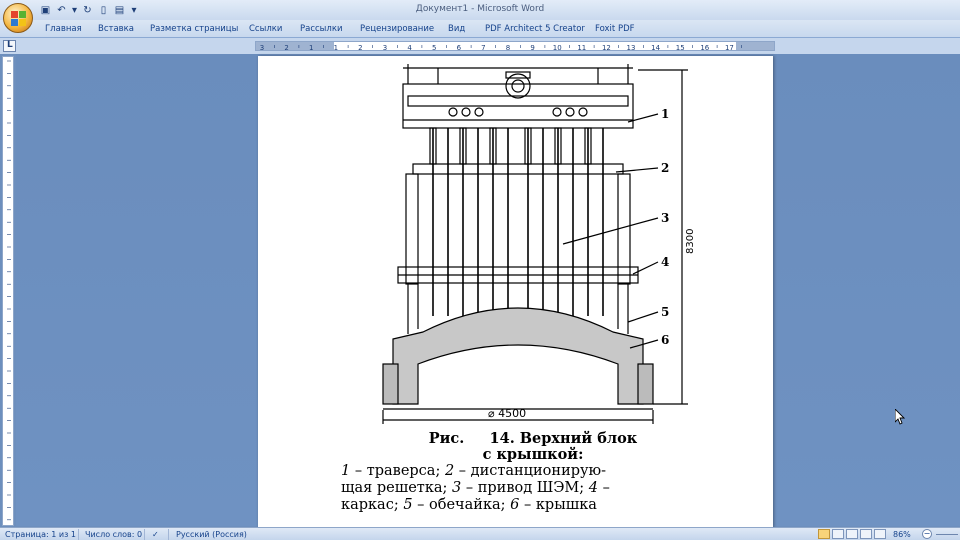  What do you see at coordinates (852, 534) in the screenshot?
I see `web-layout-view-button` at bounding box center [852, 534].